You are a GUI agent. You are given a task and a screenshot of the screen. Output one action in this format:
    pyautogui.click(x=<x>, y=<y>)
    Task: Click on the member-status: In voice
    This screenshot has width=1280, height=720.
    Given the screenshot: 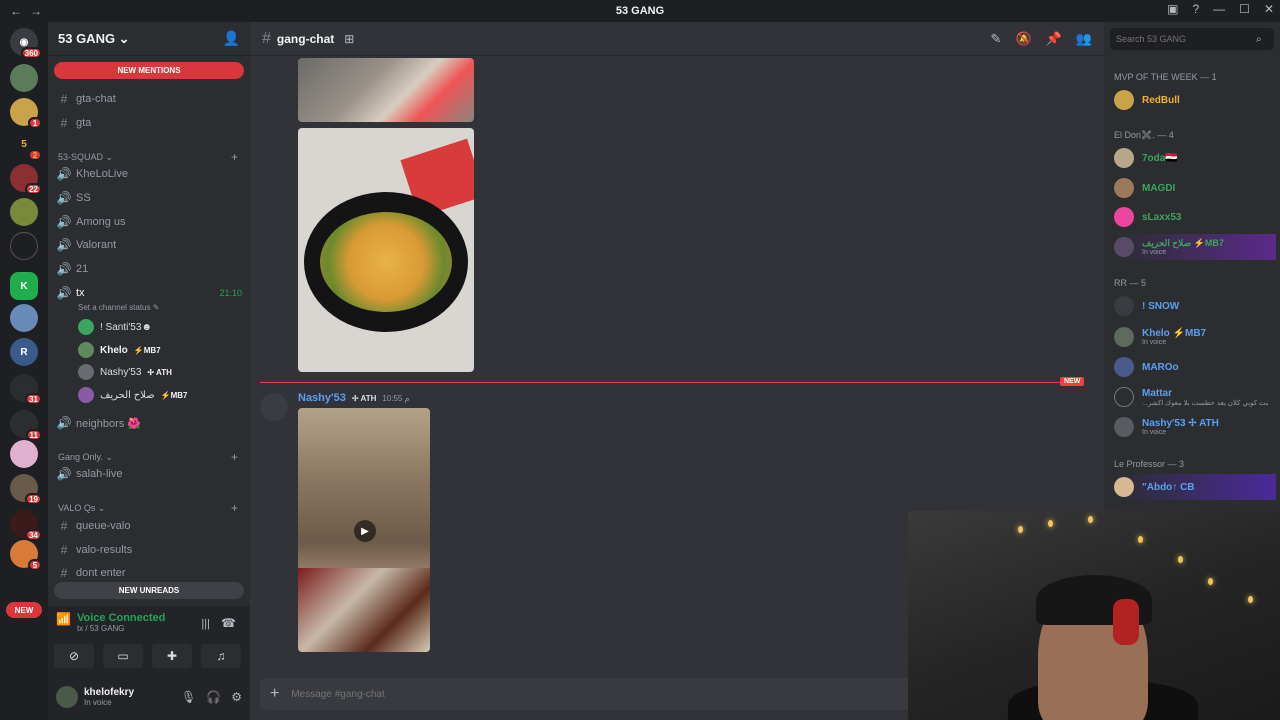 What is the action you would take?
    pyautogui.click(x=1154, y=432)
    